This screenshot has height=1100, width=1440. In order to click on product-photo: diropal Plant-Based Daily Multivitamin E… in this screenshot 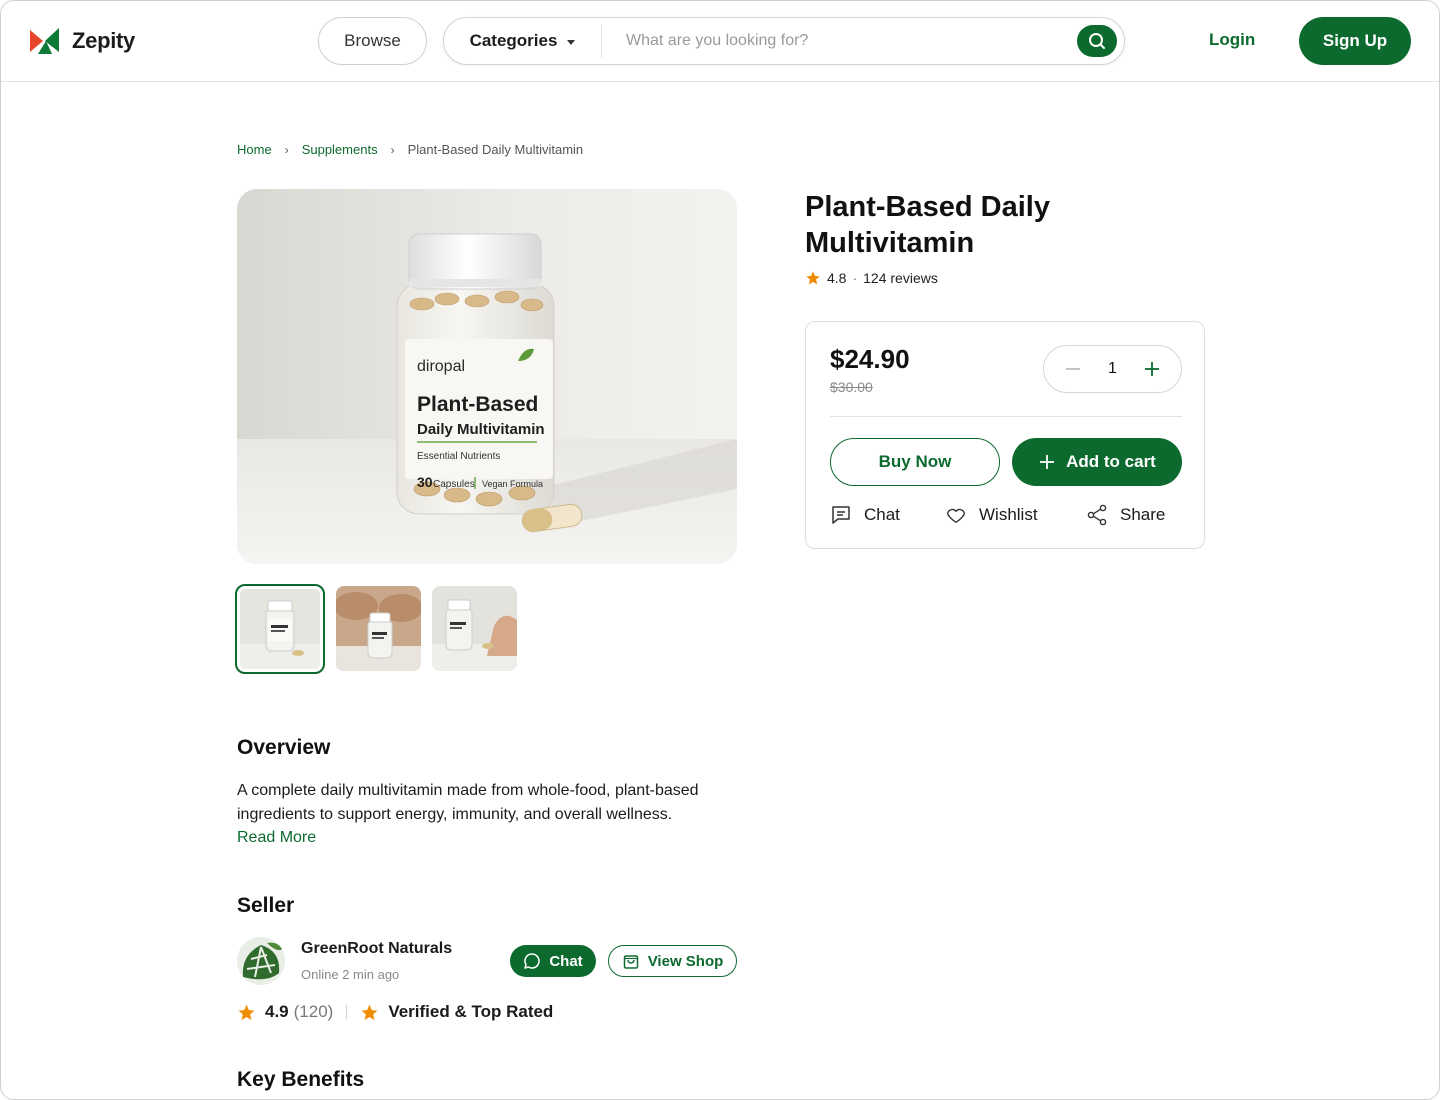, I will do `click(487, 376)`.